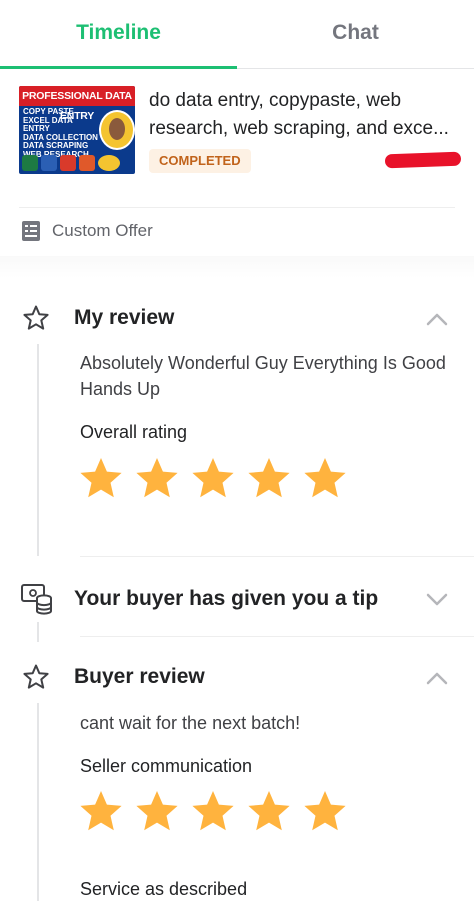 The height and width of the screenshot is (902, 474). I want to click on chevron-down-icon, so click(437, 599).